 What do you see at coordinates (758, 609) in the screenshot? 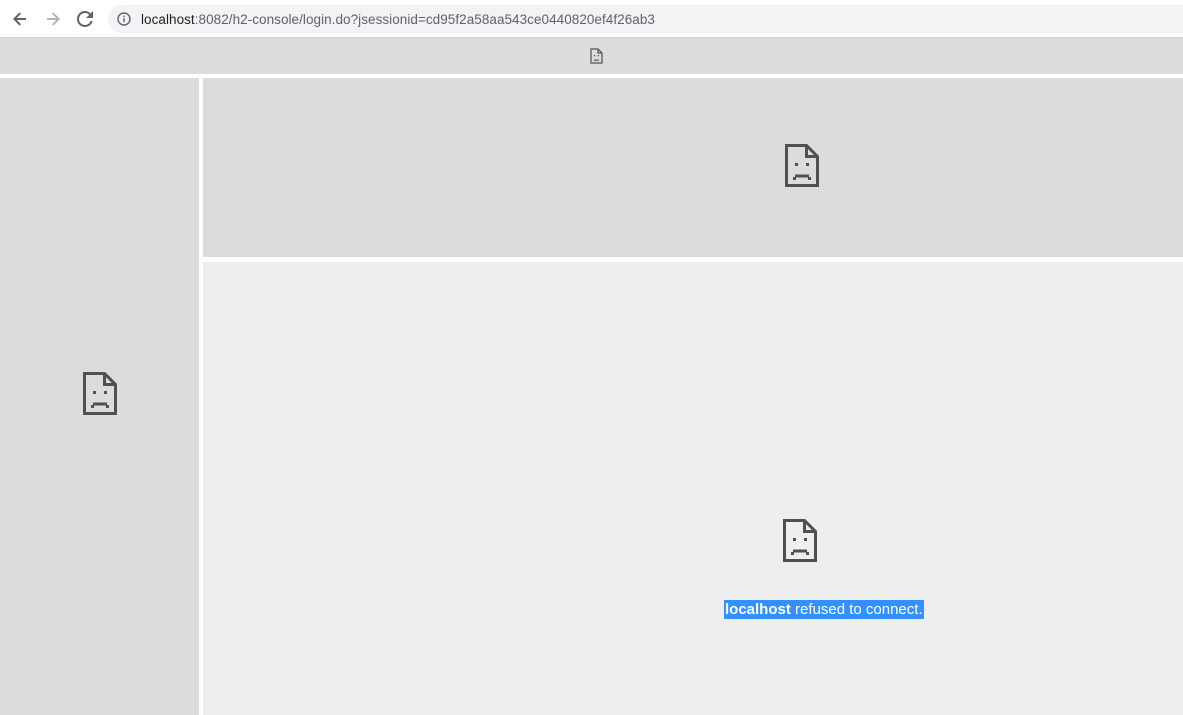
I see `error-host: localhost` at bounding box center [758, 609].